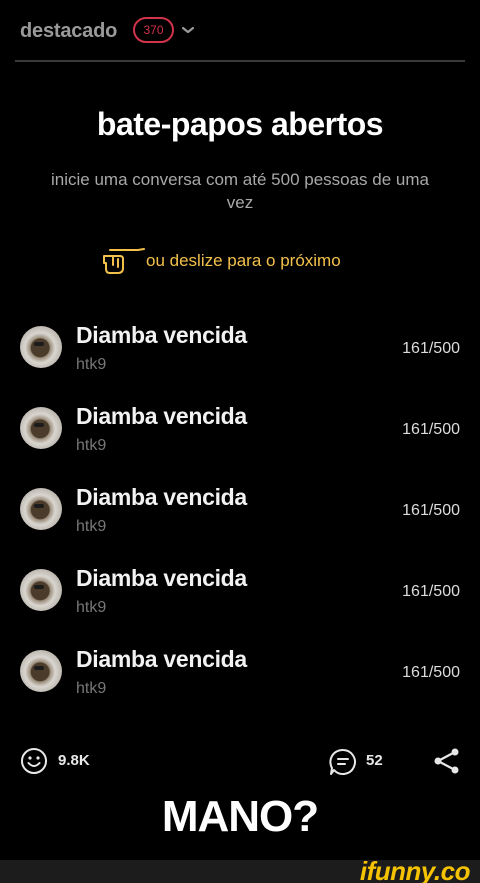 Image resolution: width=480 pixels, height=883 pixels. What do you see at coordinates (243, 260) in the screenshot?
I see `swipe-hint-text: ou deslize para o próximo` at bounding box center [243, 260].